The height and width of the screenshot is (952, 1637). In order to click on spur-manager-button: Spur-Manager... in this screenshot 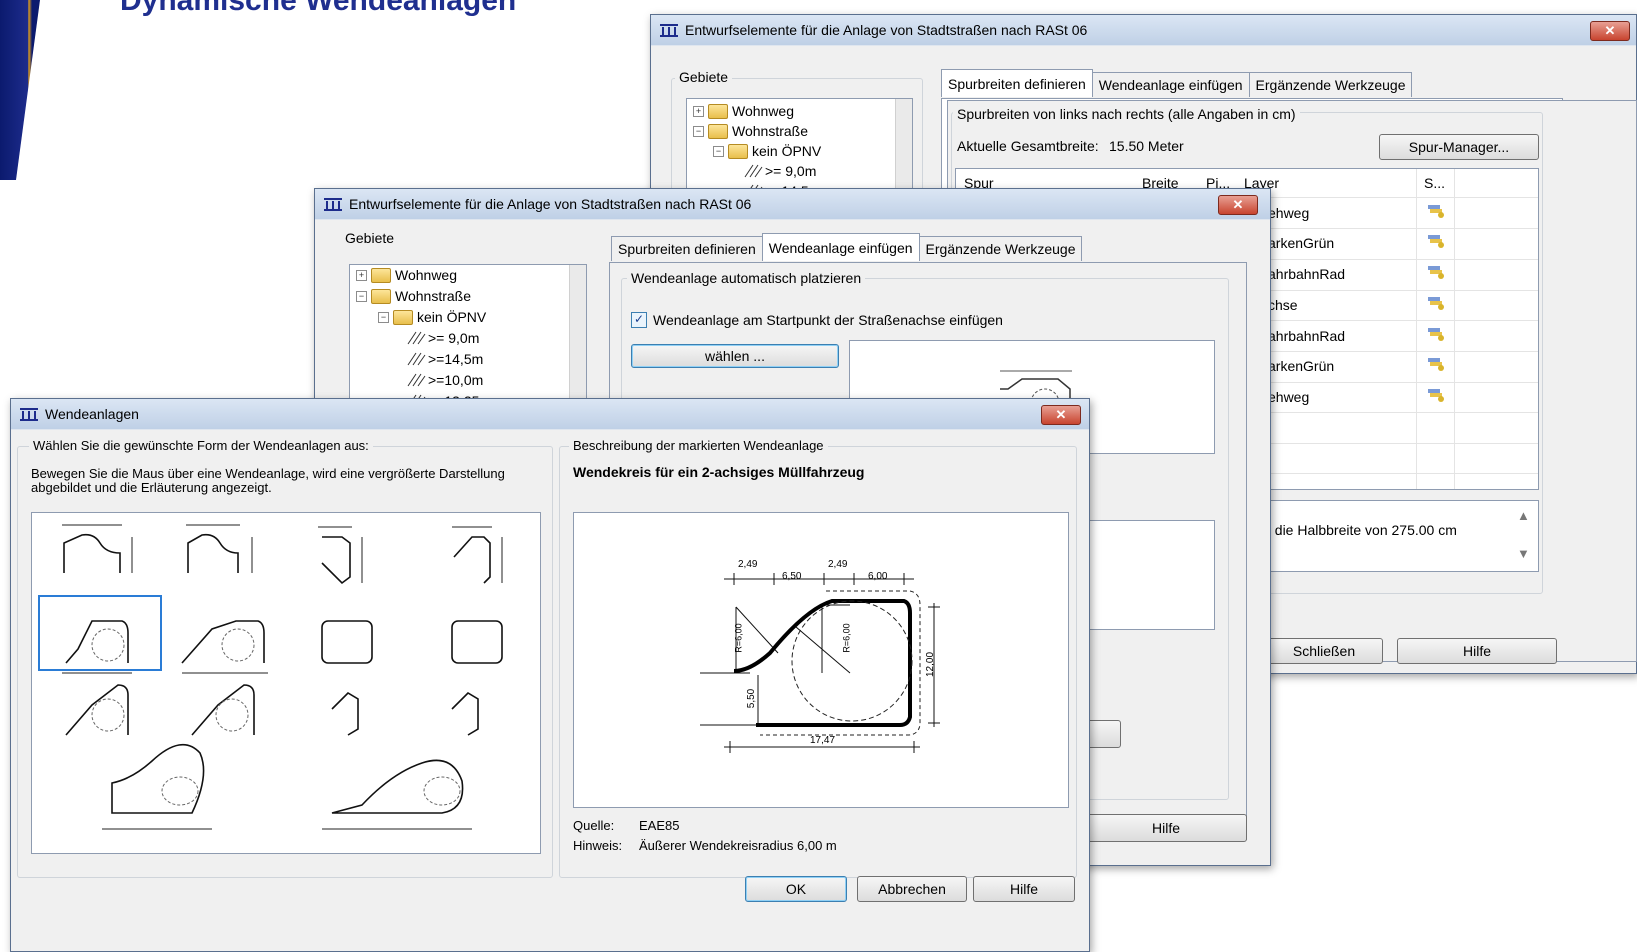, I will do `click(1459, 147)`.